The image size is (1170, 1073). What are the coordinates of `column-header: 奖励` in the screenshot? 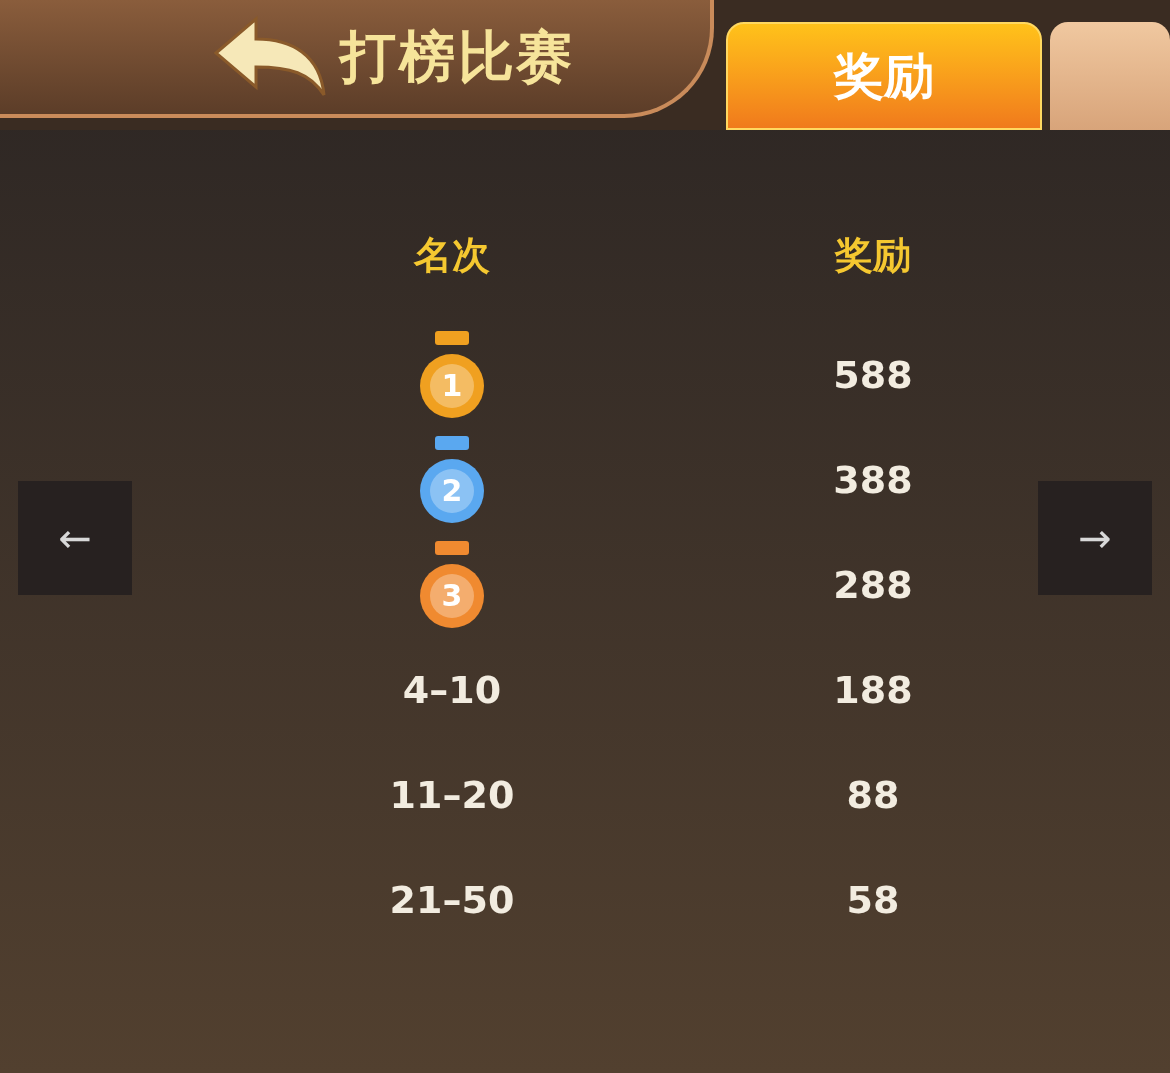 It's located at (873, 255).